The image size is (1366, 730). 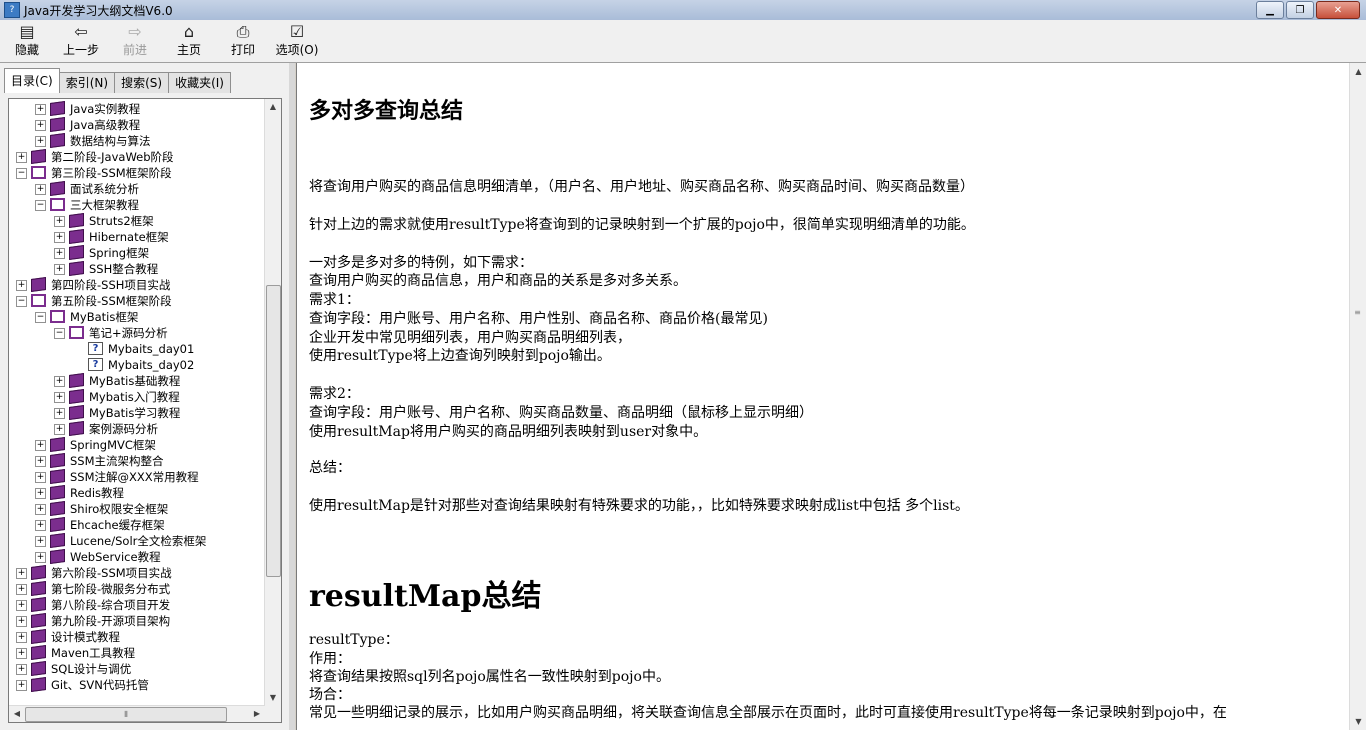 What do you see at coordinates (137, 284) in the screenshot?
I see `tree-item: + 第四阶段-SSH项目实战` at bounding box center [137, 284].